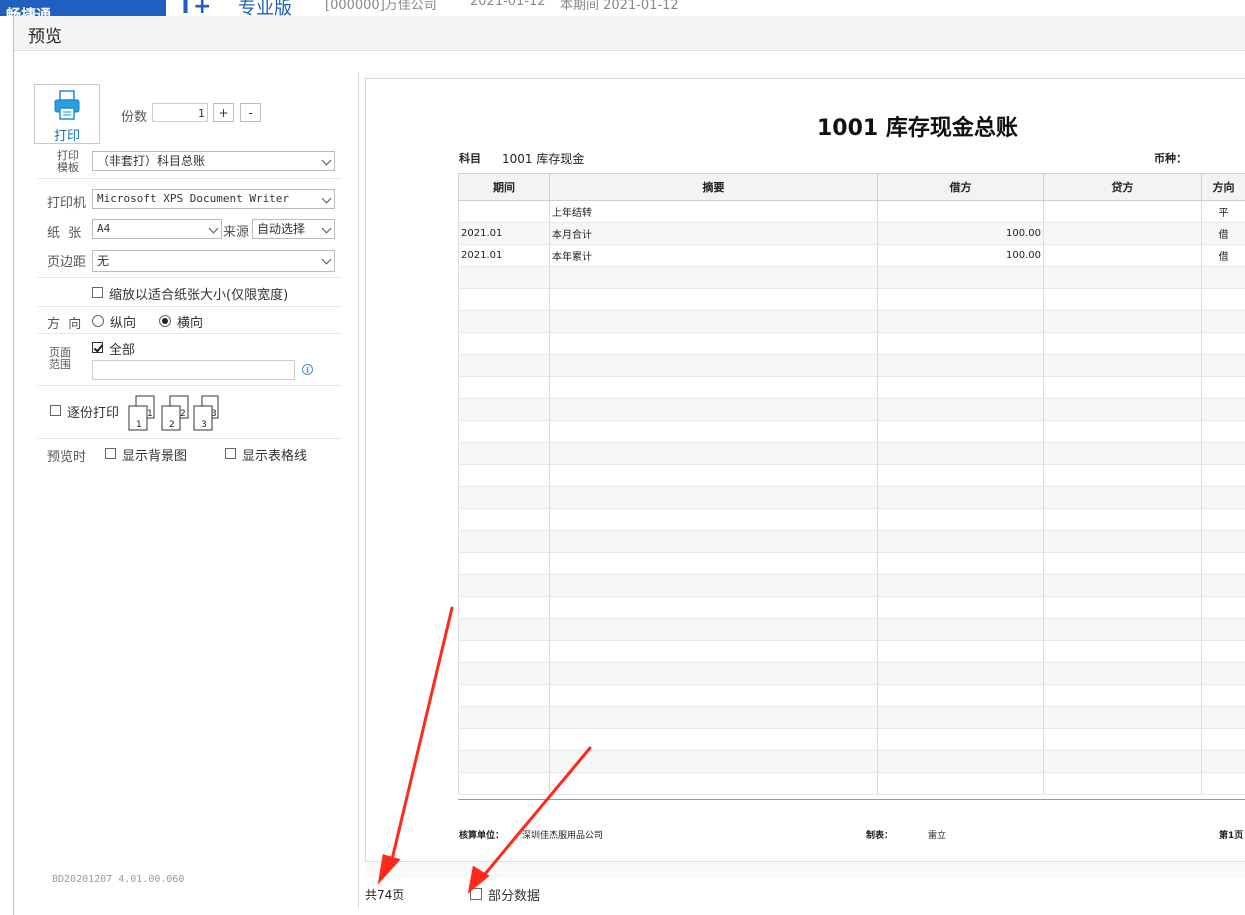  Describe the element at coordinates (213, 228) in the screenshot. I see `chevron-down-icon` at that location.